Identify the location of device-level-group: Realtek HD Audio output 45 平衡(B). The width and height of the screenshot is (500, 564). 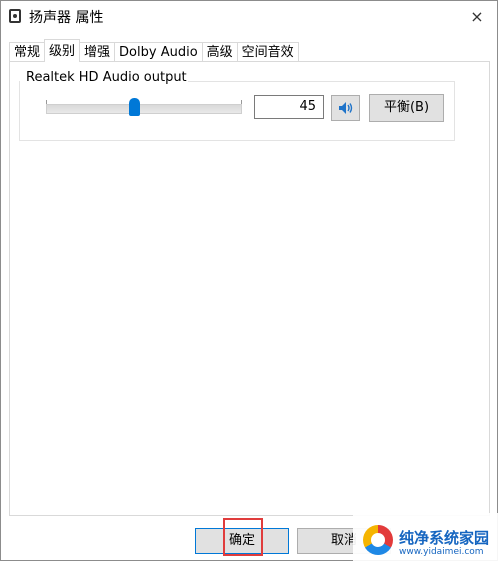
(237, 105).